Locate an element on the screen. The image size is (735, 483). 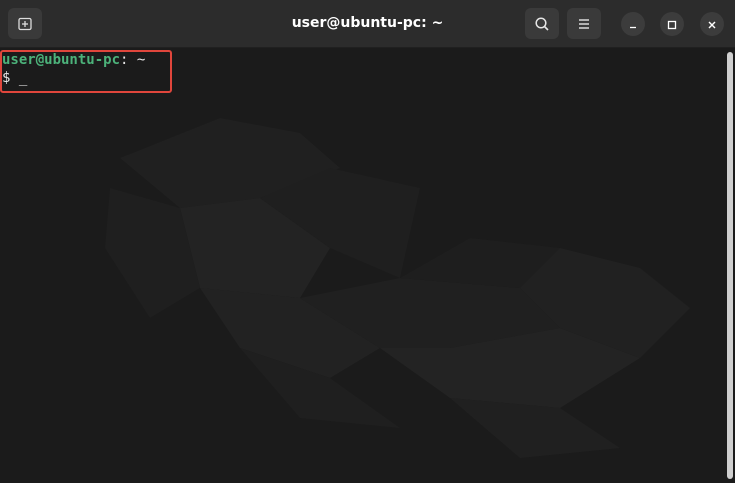
main-menu-button is located at coordinates (584, 23).